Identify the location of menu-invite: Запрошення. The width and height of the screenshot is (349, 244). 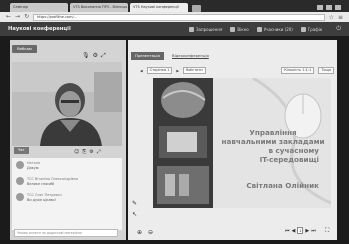
(205, 29).